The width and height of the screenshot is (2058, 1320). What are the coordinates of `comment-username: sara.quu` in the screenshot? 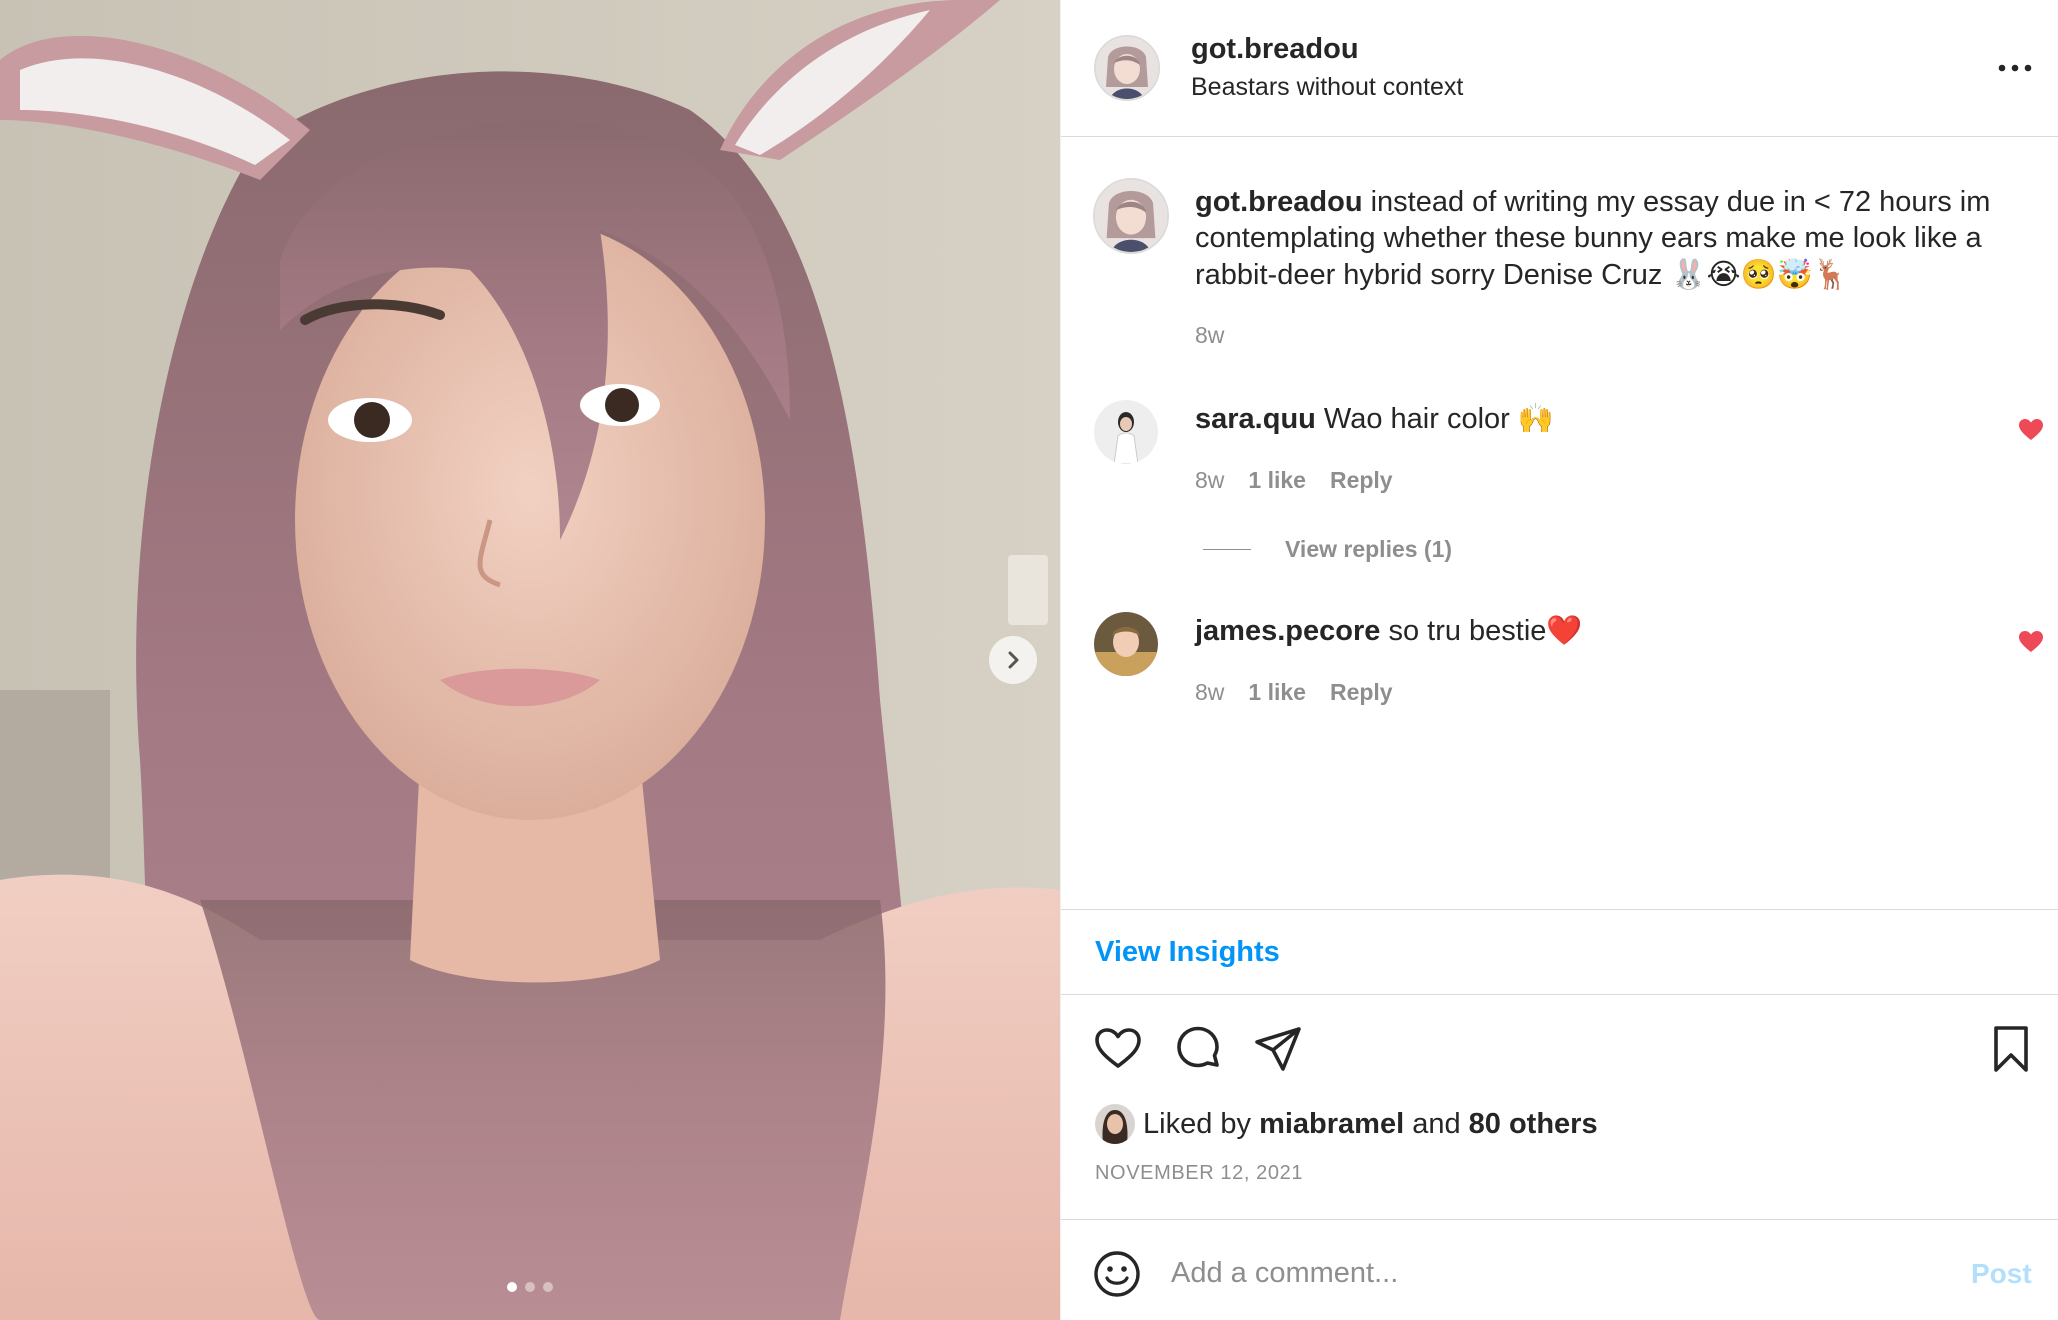 It's located at (1255, 419).